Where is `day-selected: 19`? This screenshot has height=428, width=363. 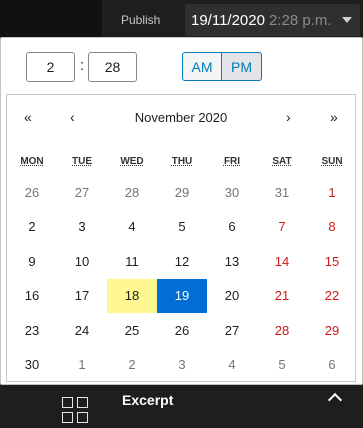
day-selected: 19 is located at coordinates (182, 295).